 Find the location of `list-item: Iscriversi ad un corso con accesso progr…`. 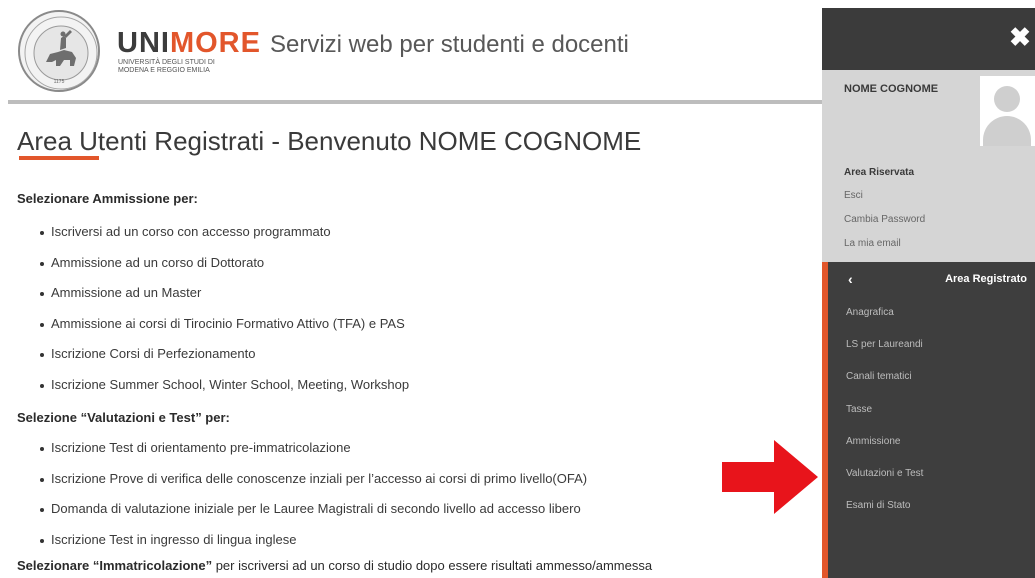

list-item: Iscriversi ad un corso con accesso progr… is located at coordinates (224, 239).